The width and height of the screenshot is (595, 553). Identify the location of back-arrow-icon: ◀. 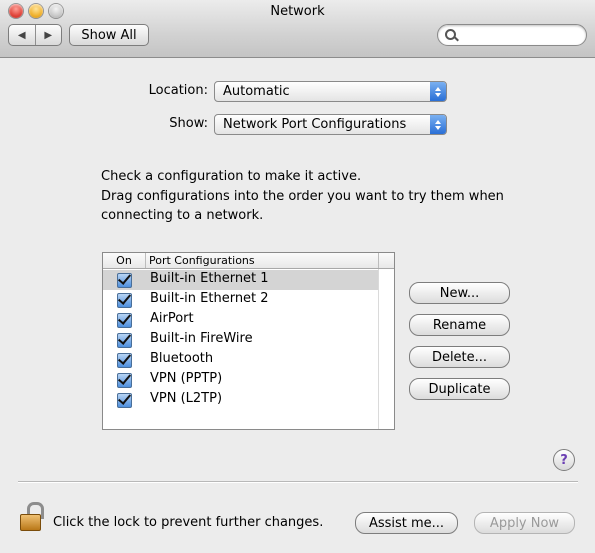
(22, 35).